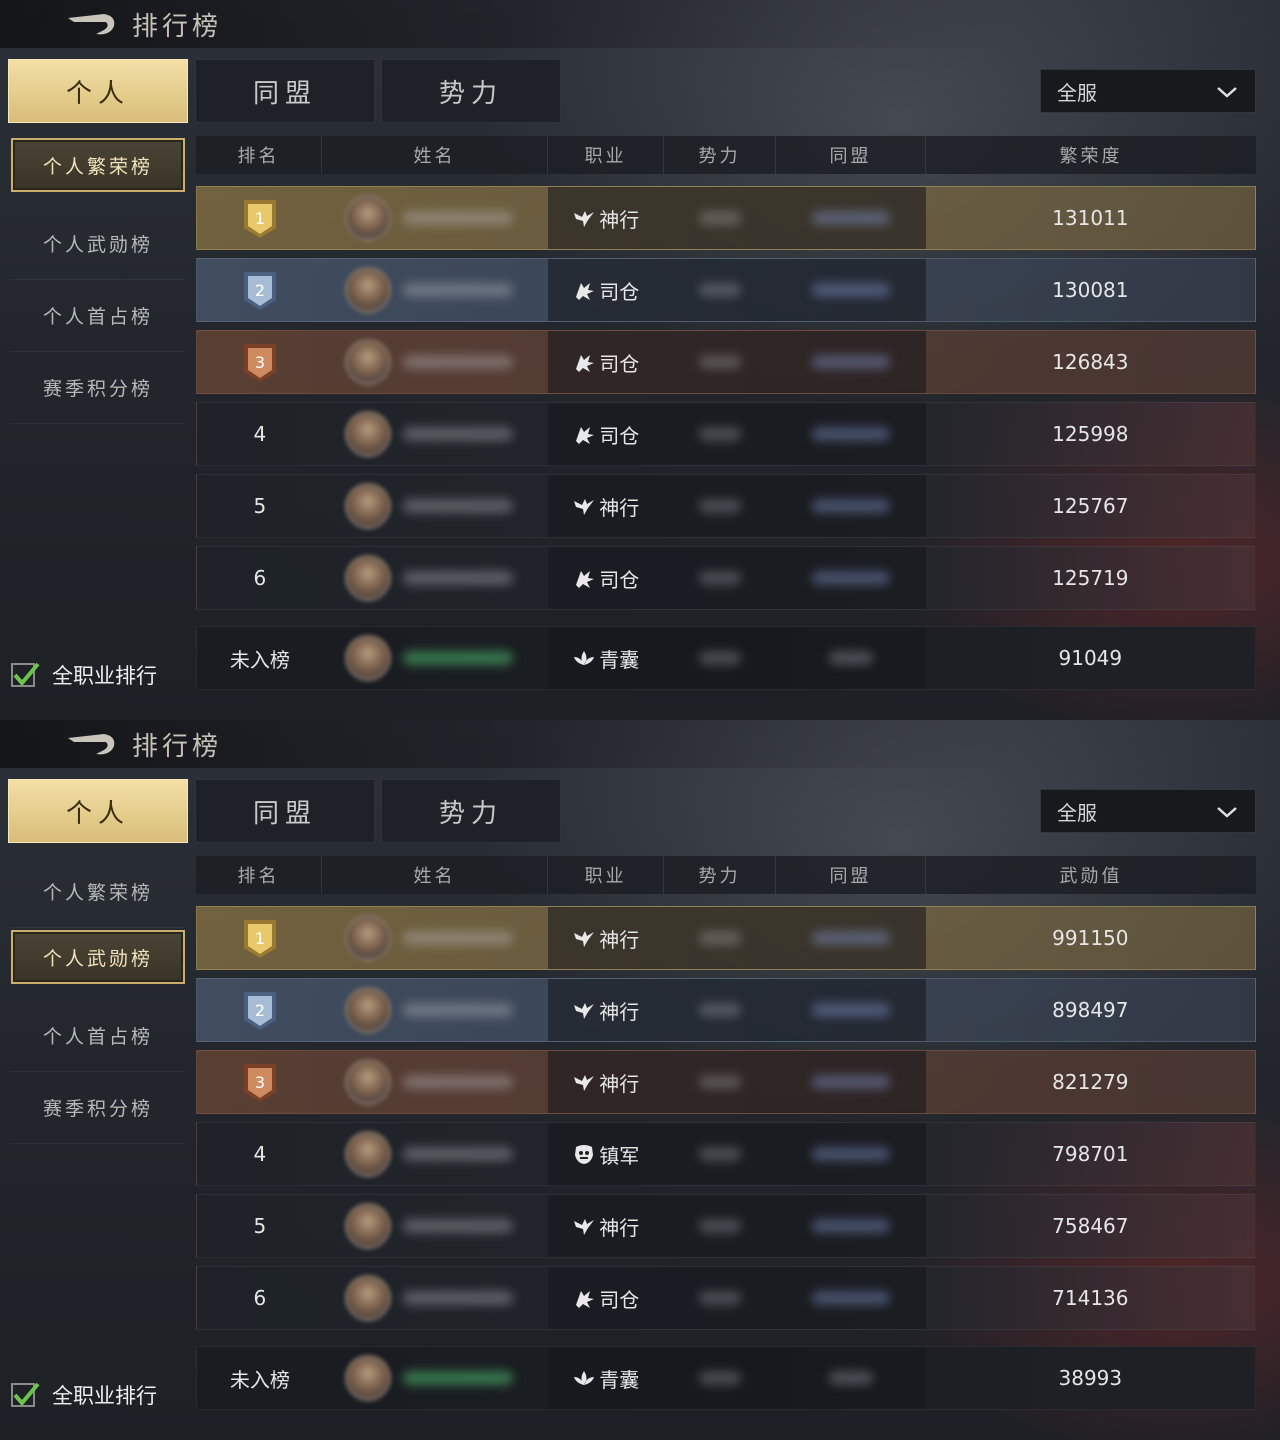  I want to click on table-row: 2 神行 898497, so click(726, 1010).